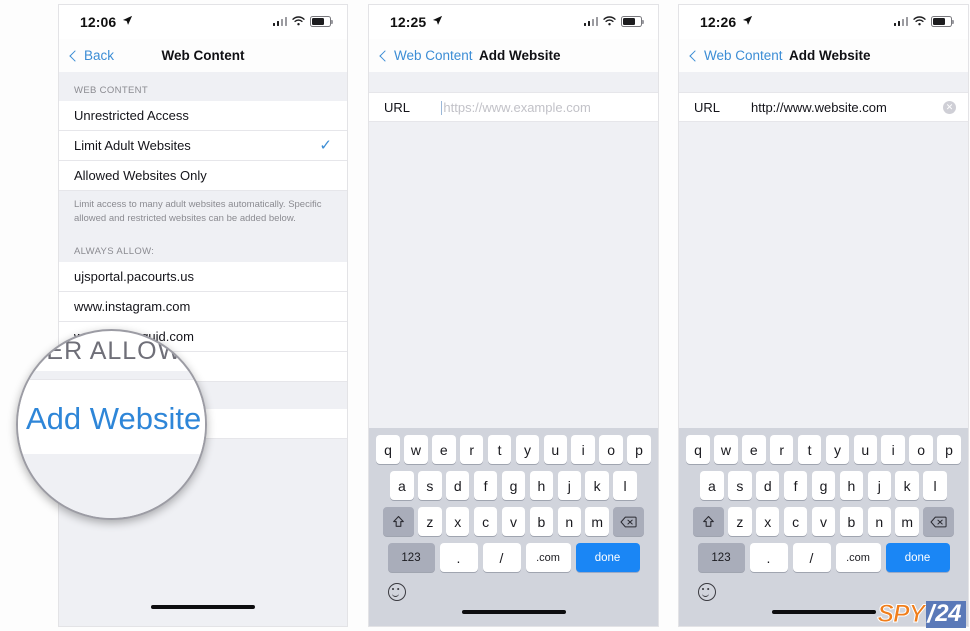 Image resolution: width=970 pixels, height=631 pixels. What do you see at coordinates (203, 146) in the screenshot?
I see `option-limit-adult-websites: Limit Adult Websites ✓` at bounding box center [203, 146].